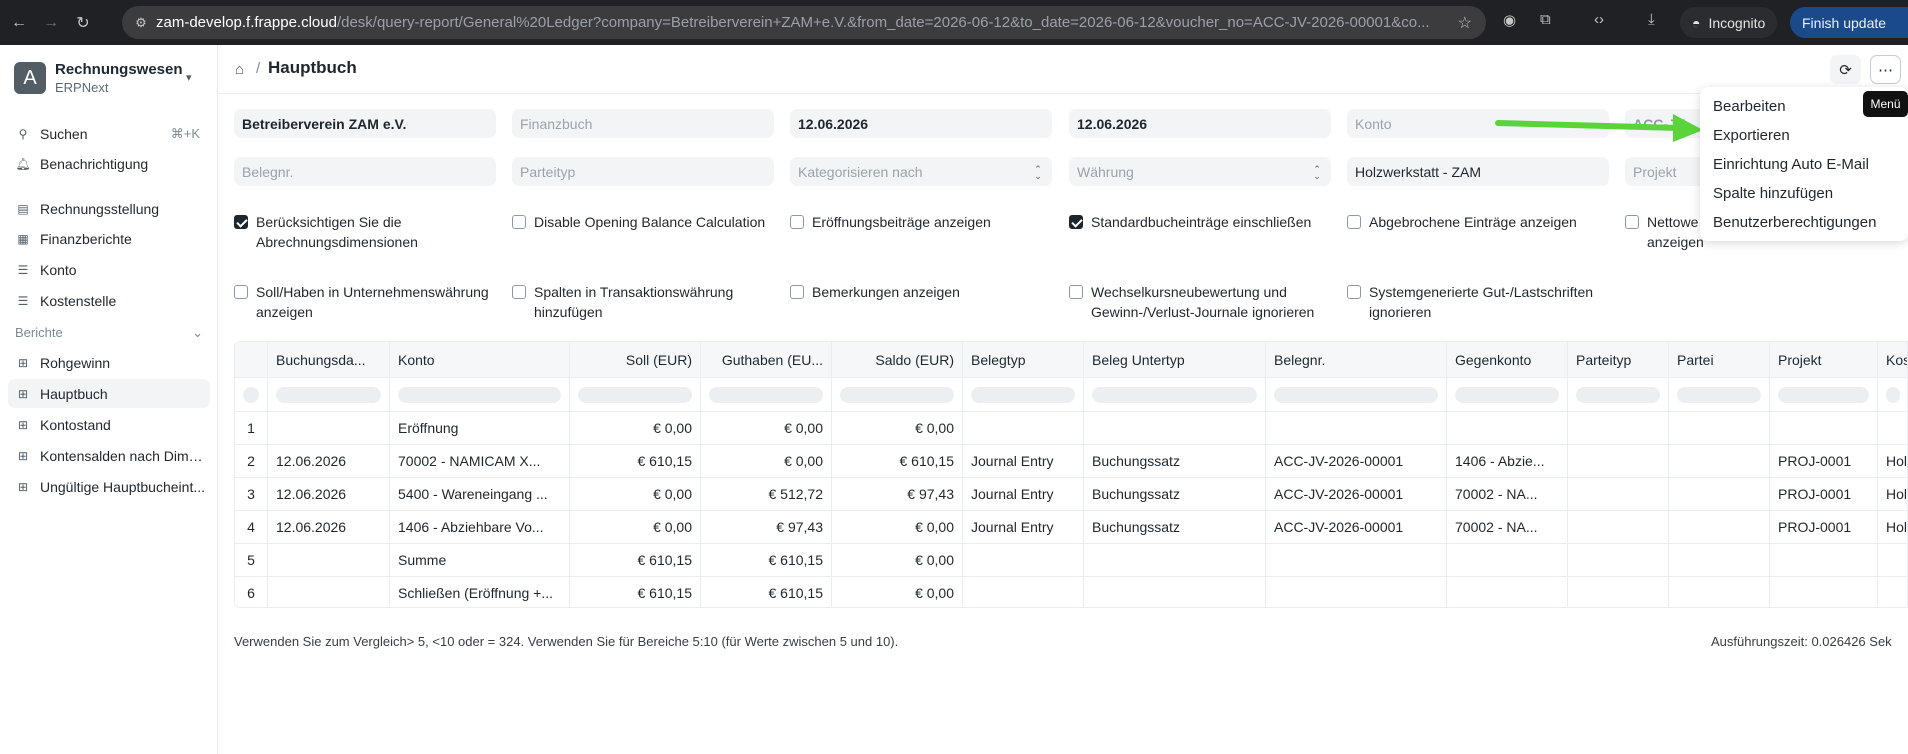 This screenshot has height=754, width=1908. I want to click on column-header: Belegtyp, so click(1023, 360).